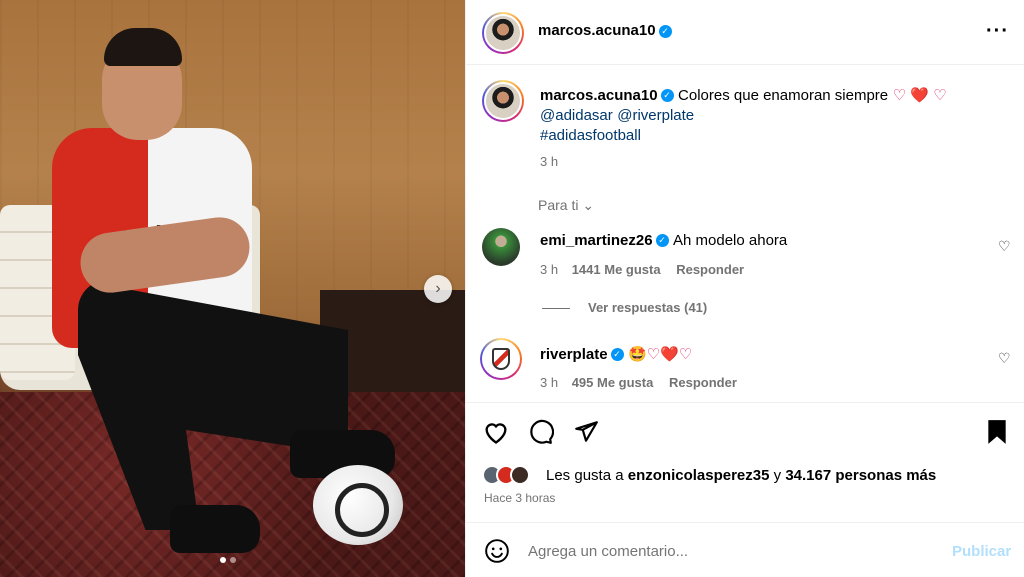  I want to click on commenter-avatar, so click(501, 247).